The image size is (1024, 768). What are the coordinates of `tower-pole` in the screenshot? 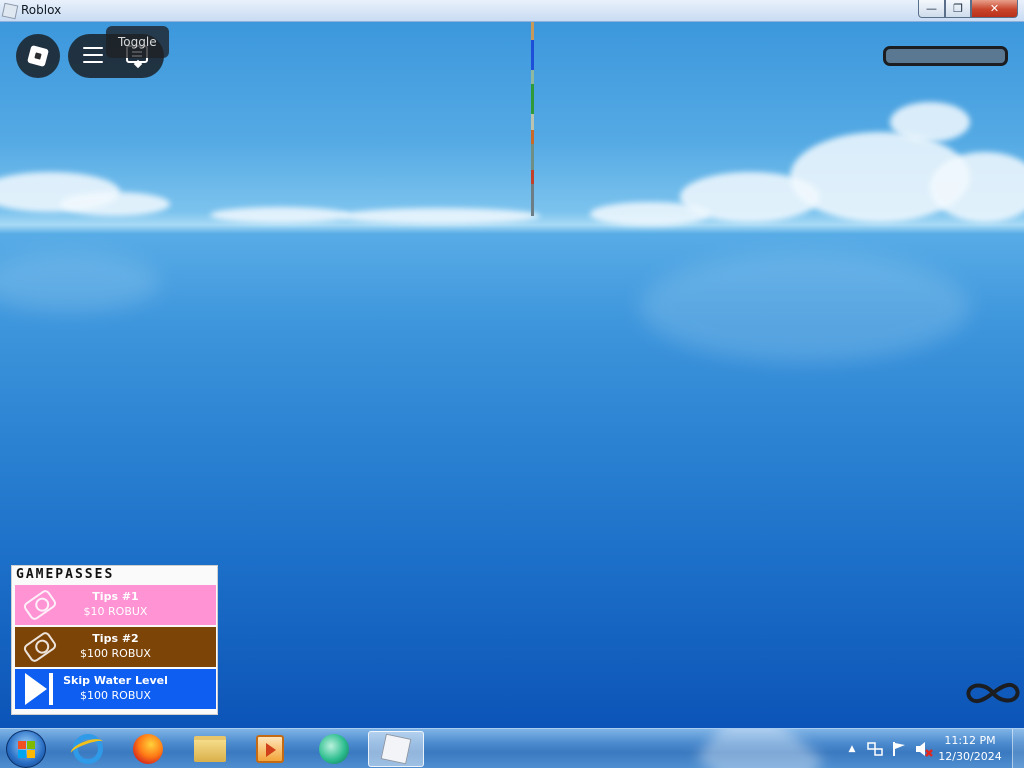 It's located at (532, 119).